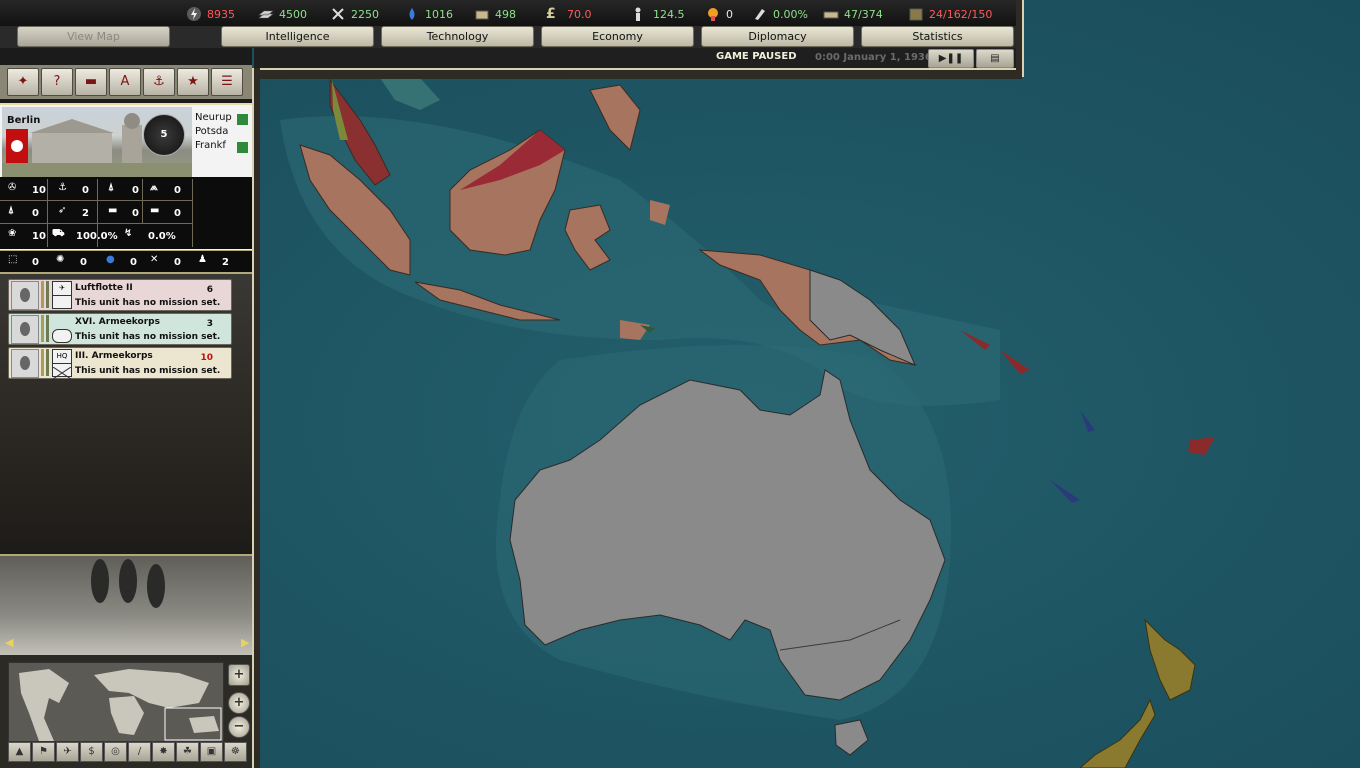  I want to click on stat-infrastructure: ⚓ 0, so click(73, 190).